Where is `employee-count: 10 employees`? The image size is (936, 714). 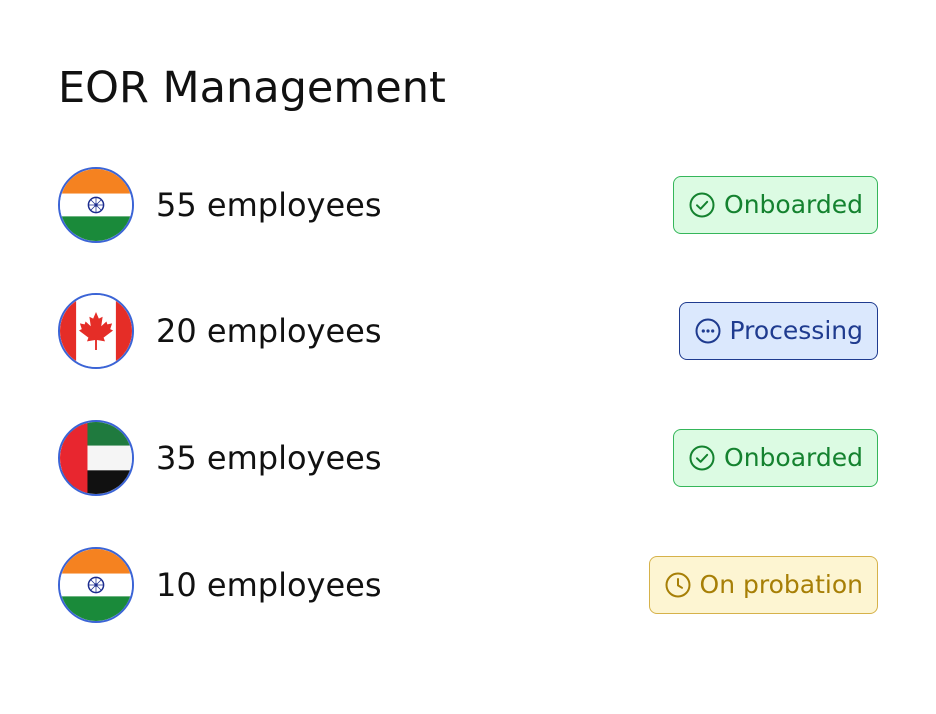
employee-count: 10 employees is located at coordinates (269, 585).